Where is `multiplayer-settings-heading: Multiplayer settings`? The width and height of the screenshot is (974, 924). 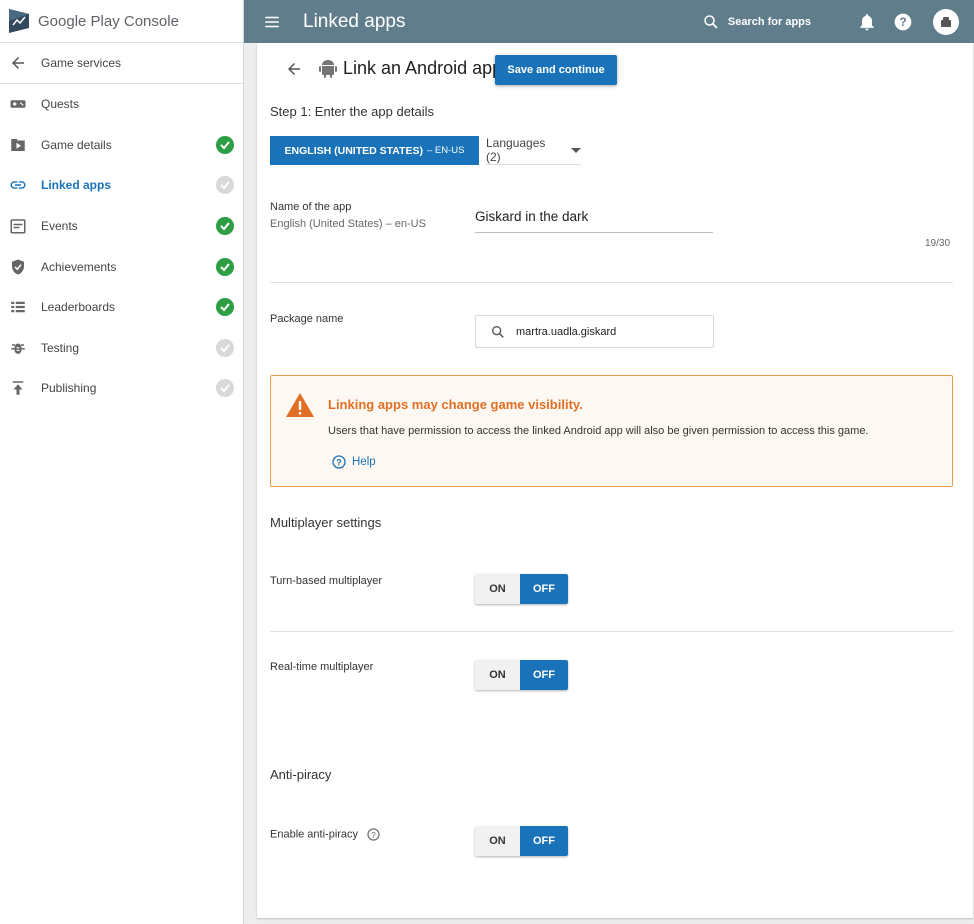
multiplayer-settings-heading: Multiplayer settings is located at coordinates (326, 522).